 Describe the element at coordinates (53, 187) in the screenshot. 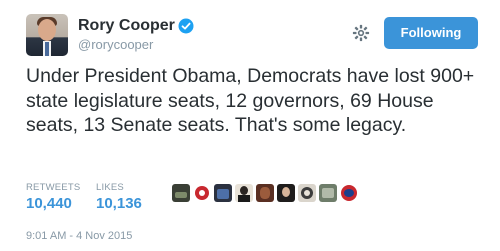

I see `retweets-label: RETWEETS` at that location.